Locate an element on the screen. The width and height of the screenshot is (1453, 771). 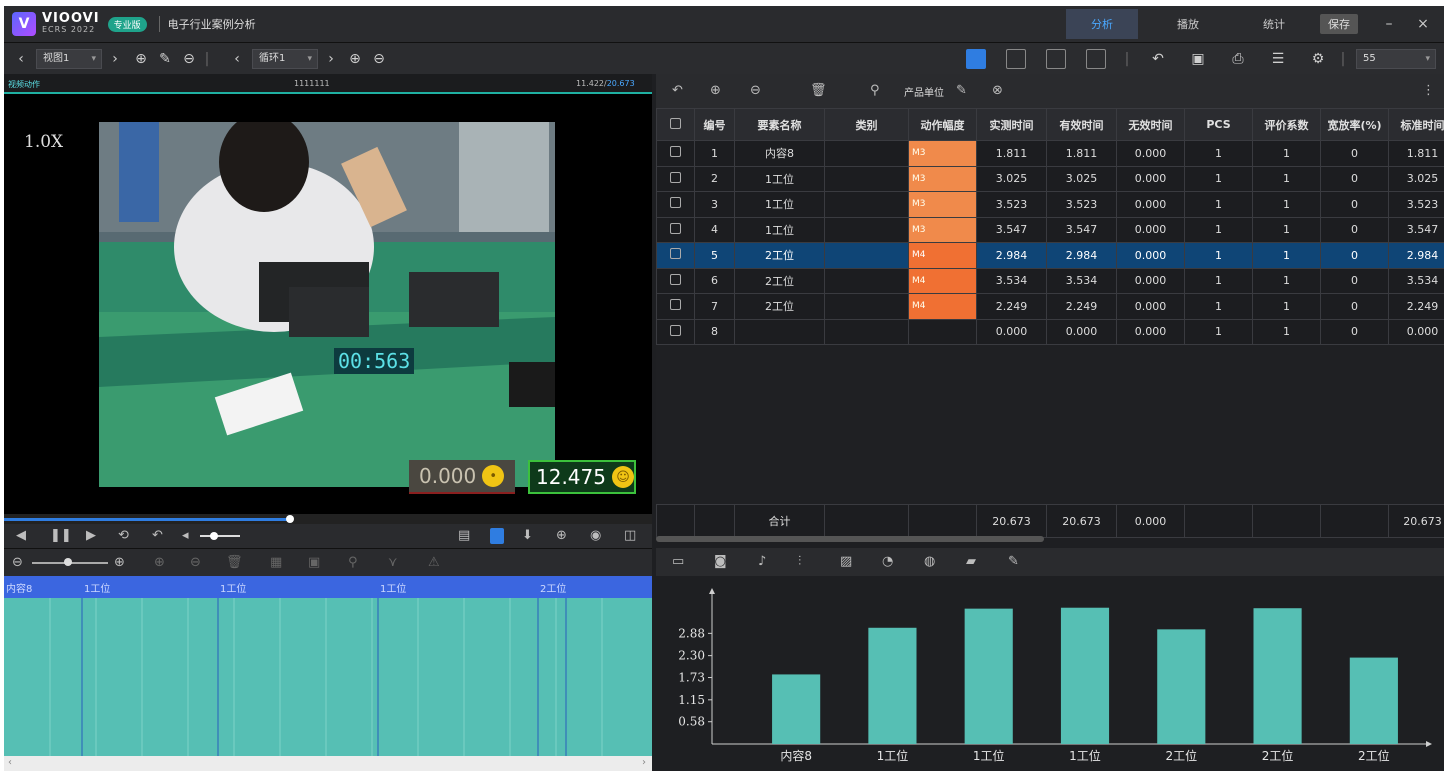
table-row: 4 1工位 M3 3.547 3.547 0.000 1 1 0 3.547 is located at coordinates (1050, 229).